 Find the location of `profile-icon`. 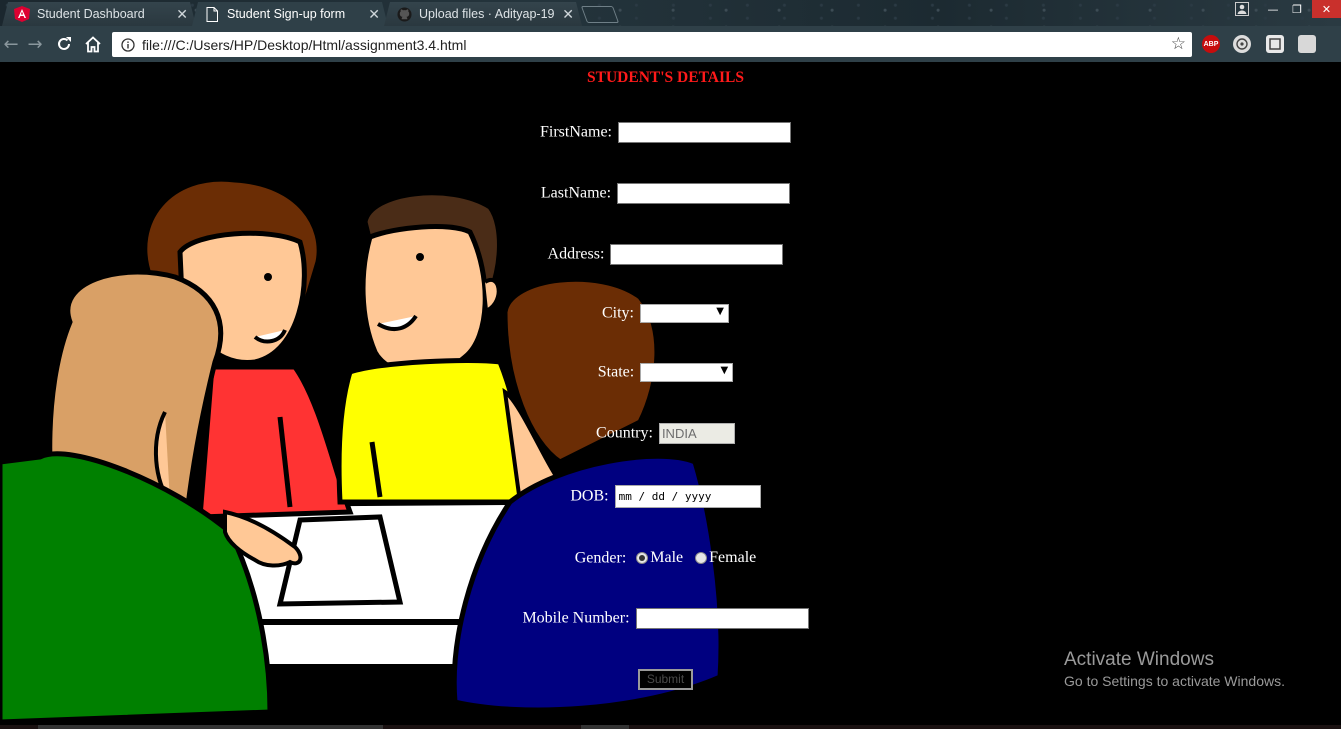

profile-icon is located at coordinates (1242, 9).